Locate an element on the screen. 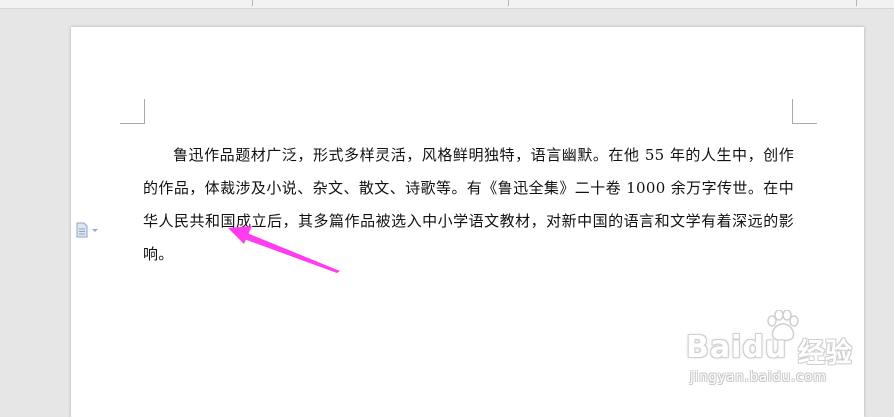  paragraph-layout-button is located at coordinates (90, 230).